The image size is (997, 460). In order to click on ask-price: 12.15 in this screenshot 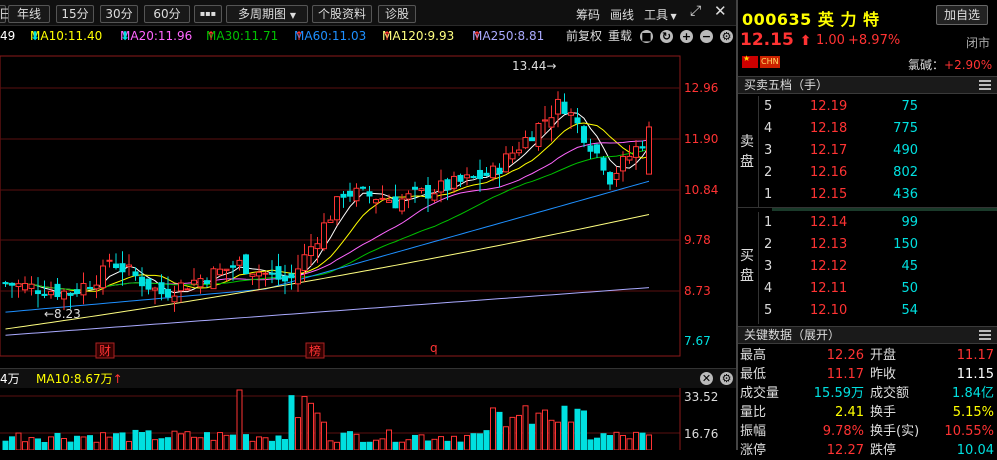, I will do `click(828, 194)`.